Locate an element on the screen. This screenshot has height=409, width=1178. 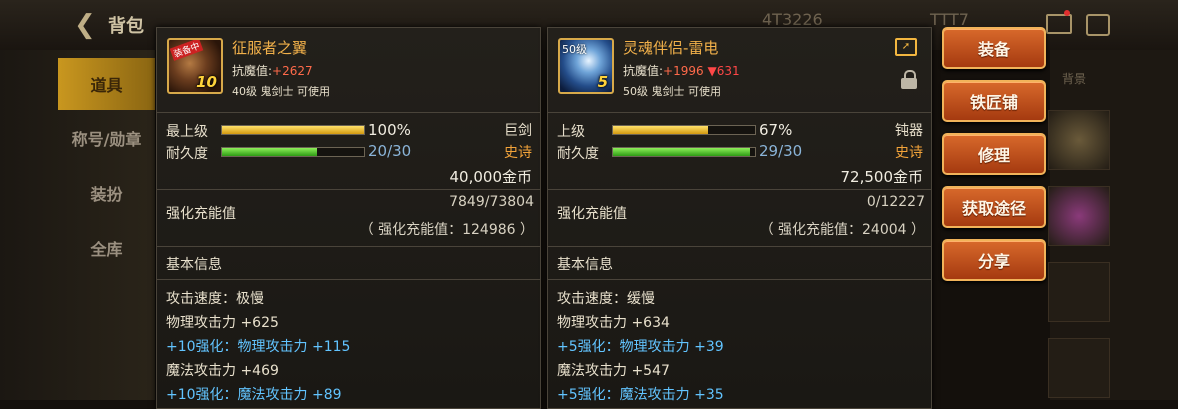
item-icon-level-tag: 50级 is located at coordinates (574, 49).